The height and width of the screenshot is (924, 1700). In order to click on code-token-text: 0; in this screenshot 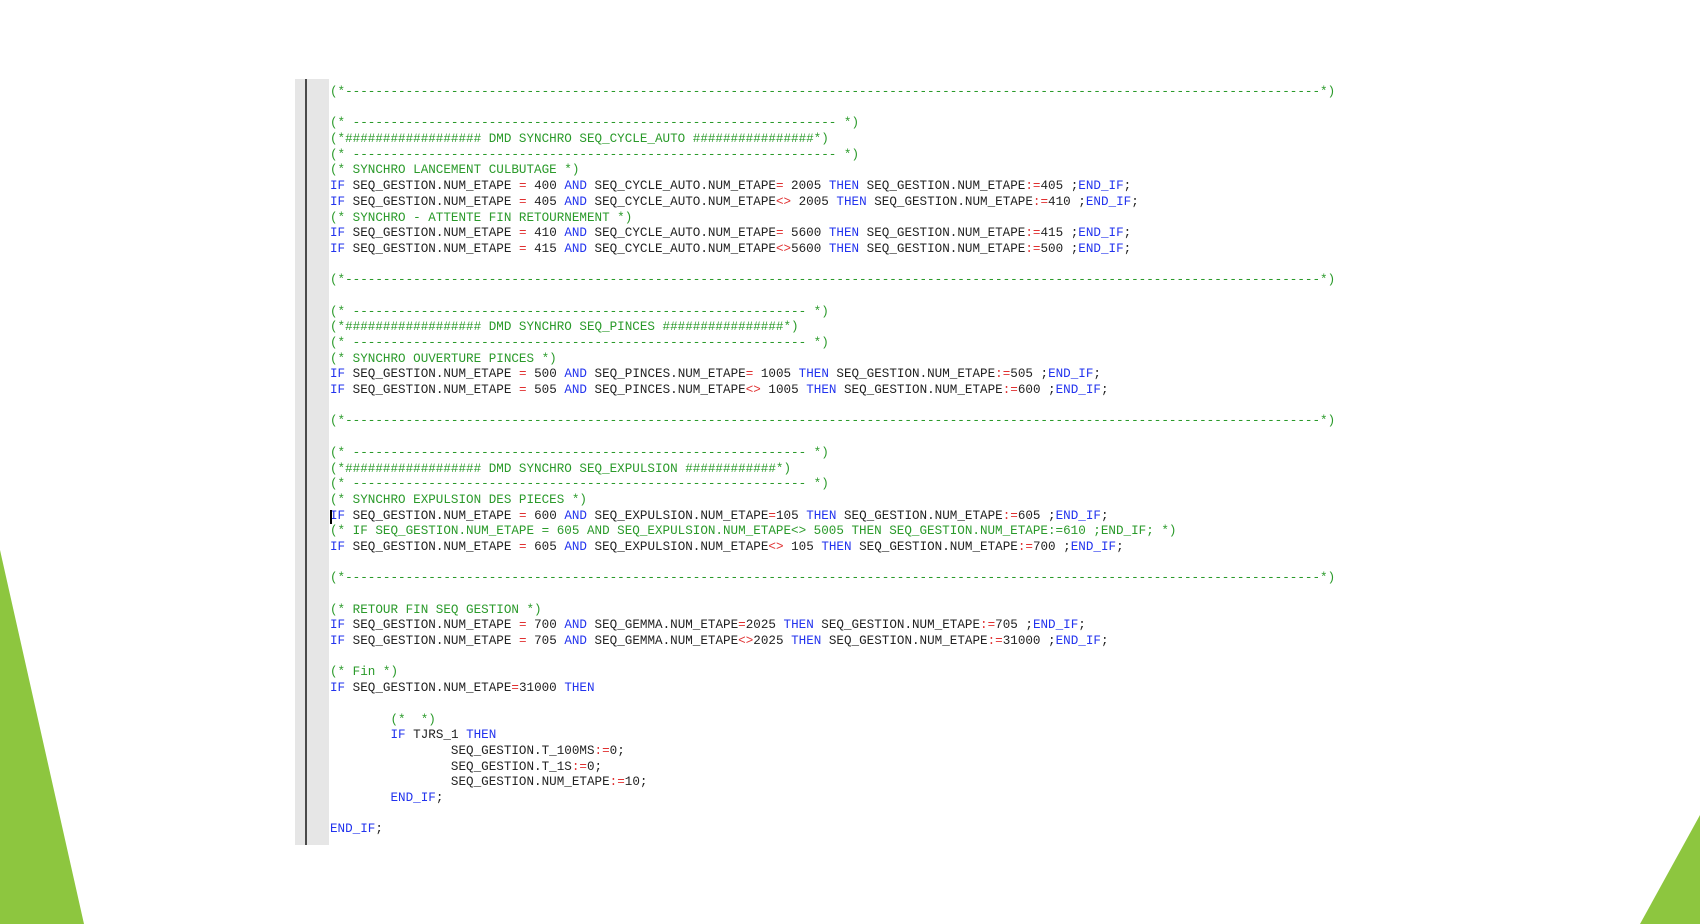, I will do `click(617, 750)`.